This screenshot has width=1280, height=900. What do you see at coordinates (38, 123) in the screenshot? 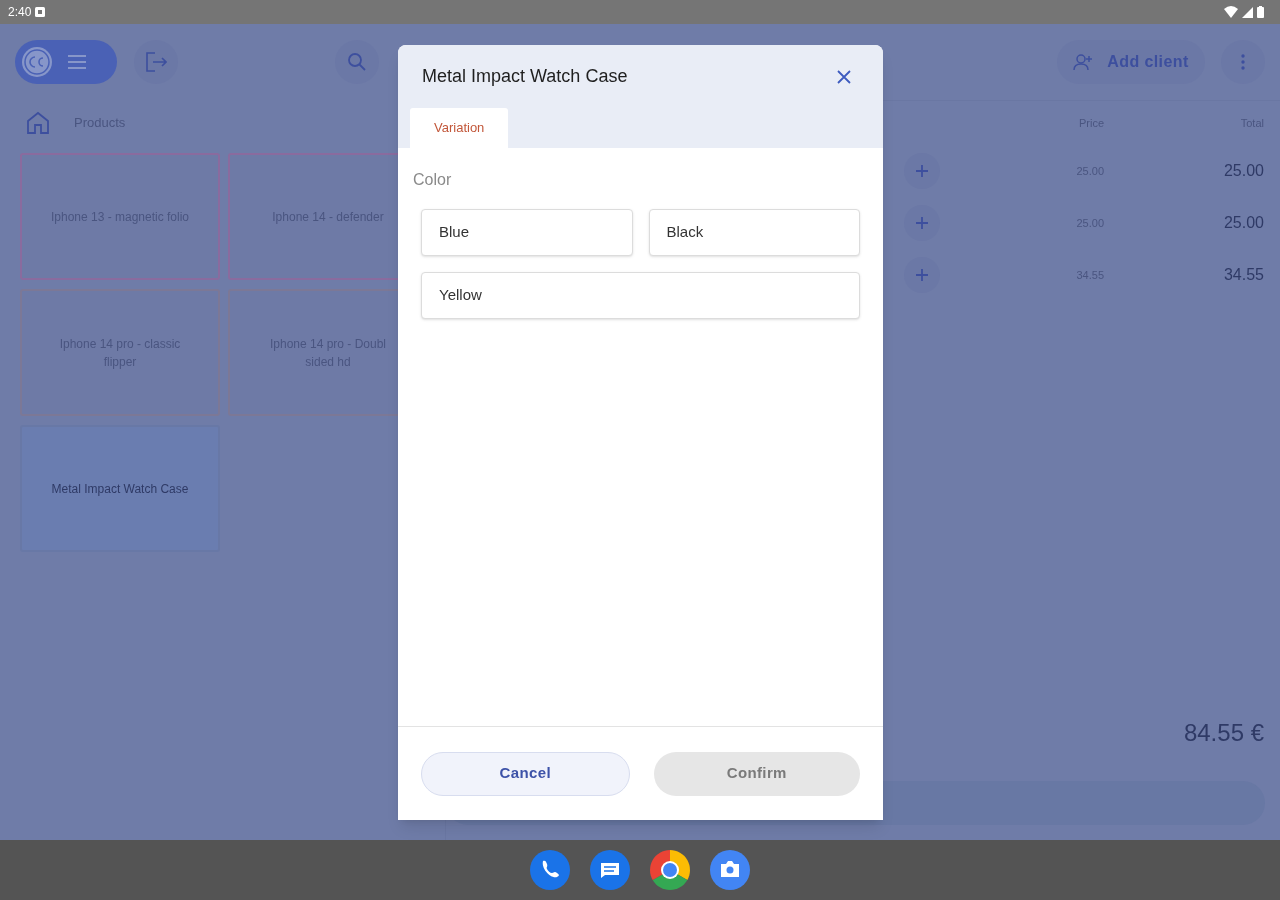
I see `home-icon` at bounding box center [38, 123].